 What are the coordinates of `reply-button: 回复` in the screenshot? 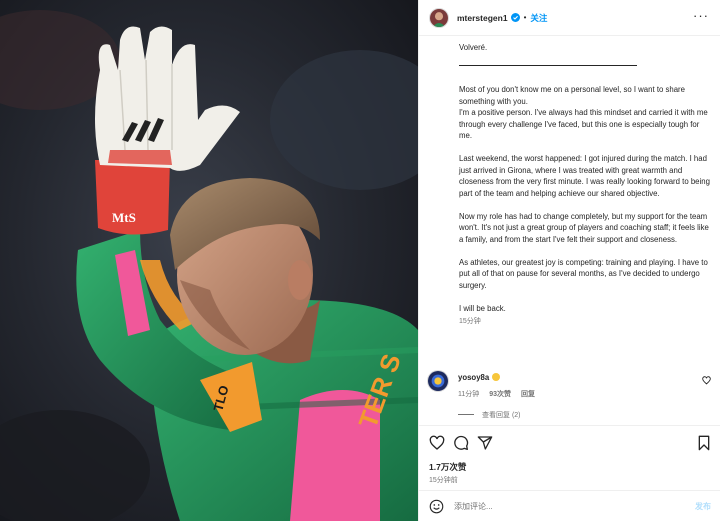 It's located at (528, 394).